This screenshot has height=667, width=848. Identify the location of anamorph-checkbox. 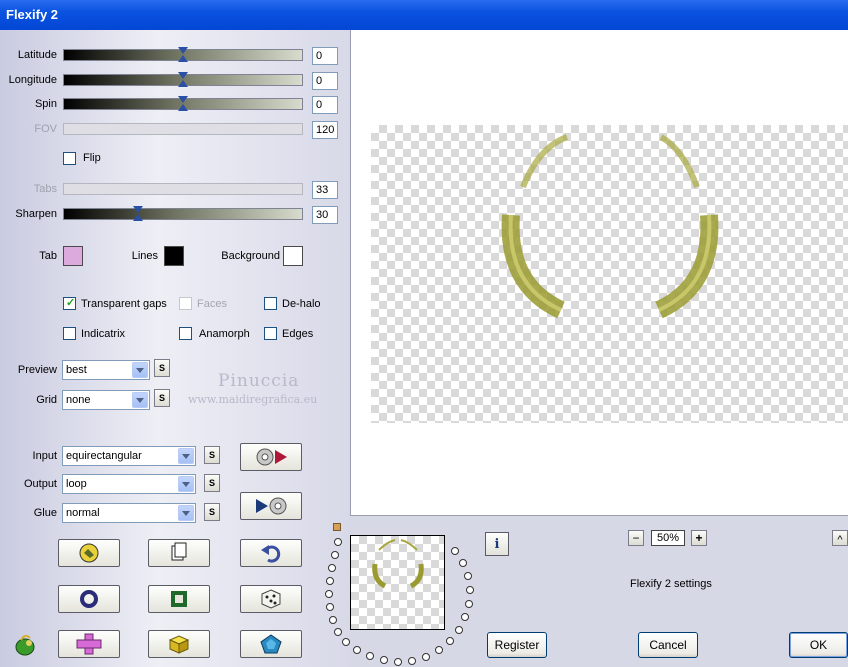
(185, 333).